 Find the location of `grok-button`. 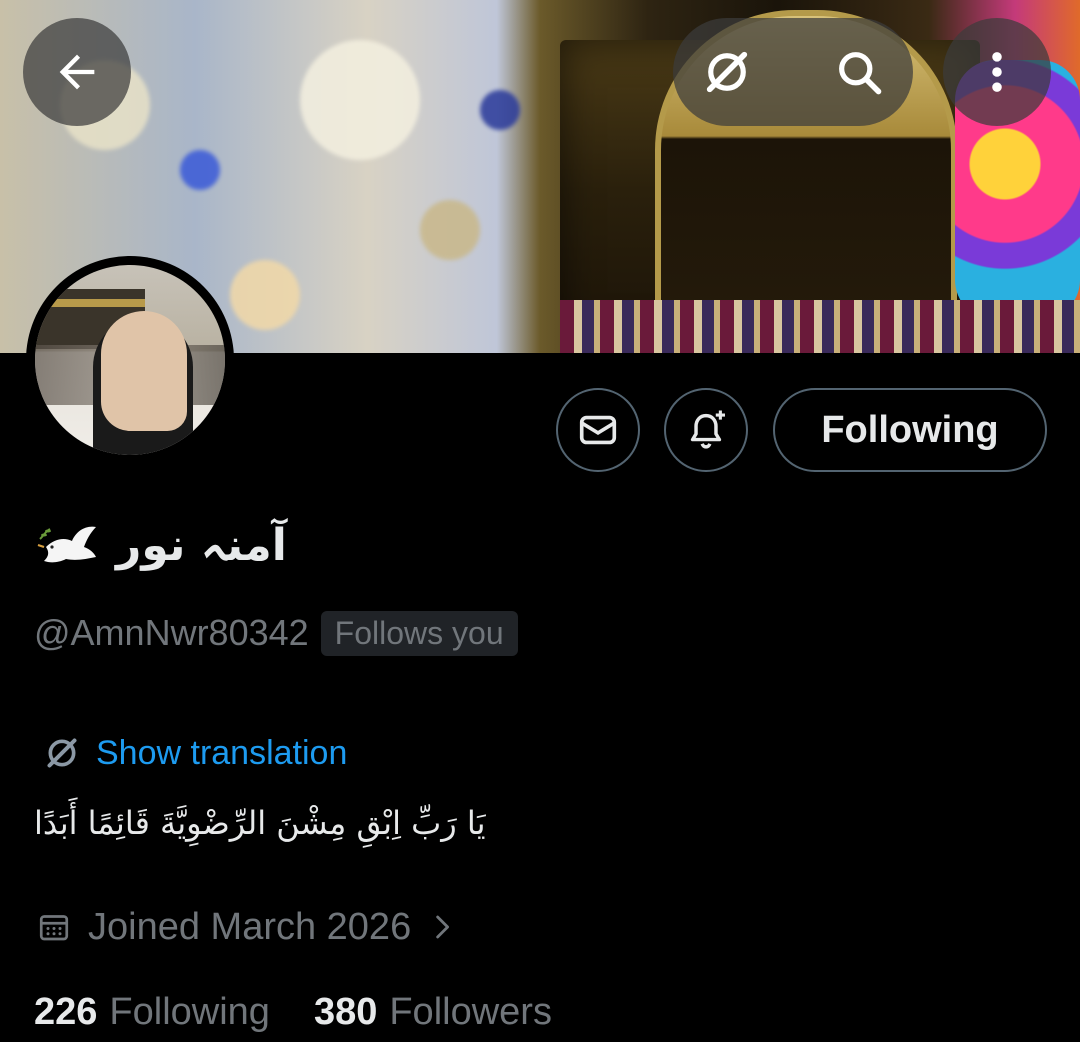

grok-button is located at coordinates (727, 72).